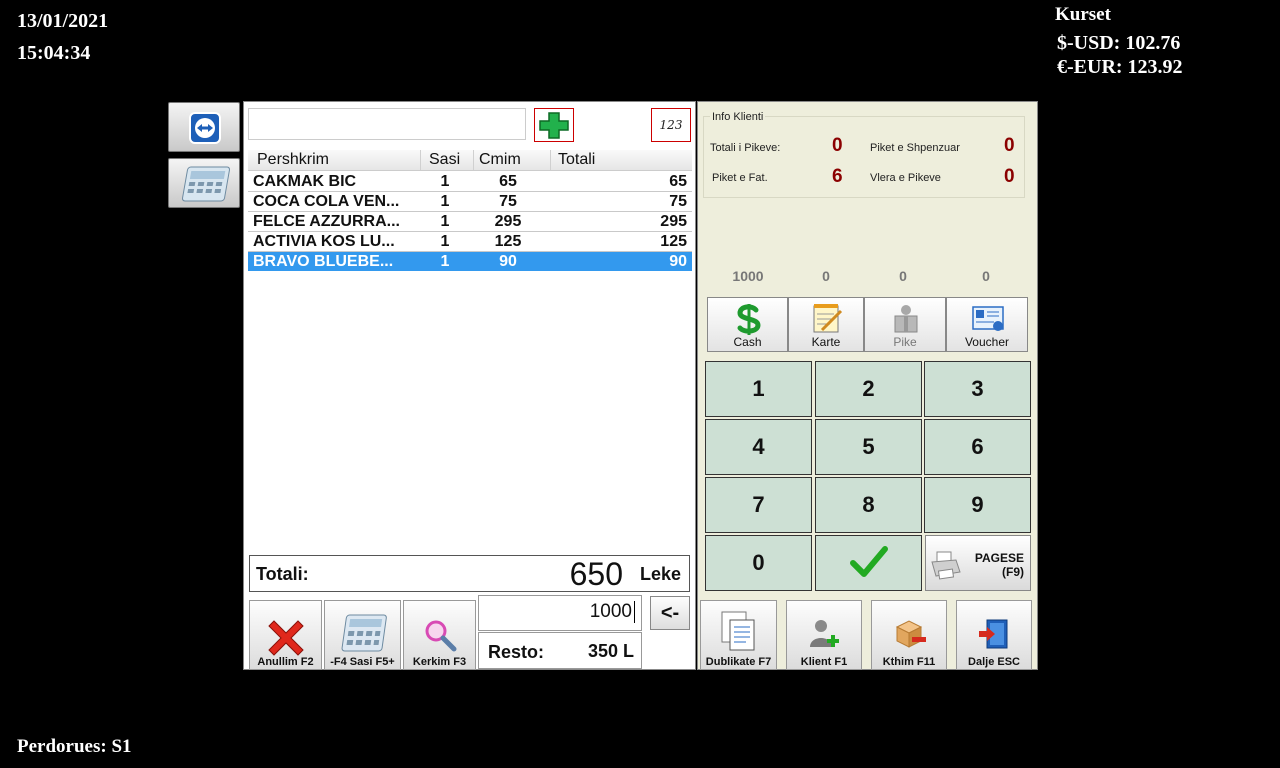 This screenshot has width=1280, height=768. Describe the element at coordinates (612, 612) in the screenshot. I see `payment-input-value: 1000` at that location.